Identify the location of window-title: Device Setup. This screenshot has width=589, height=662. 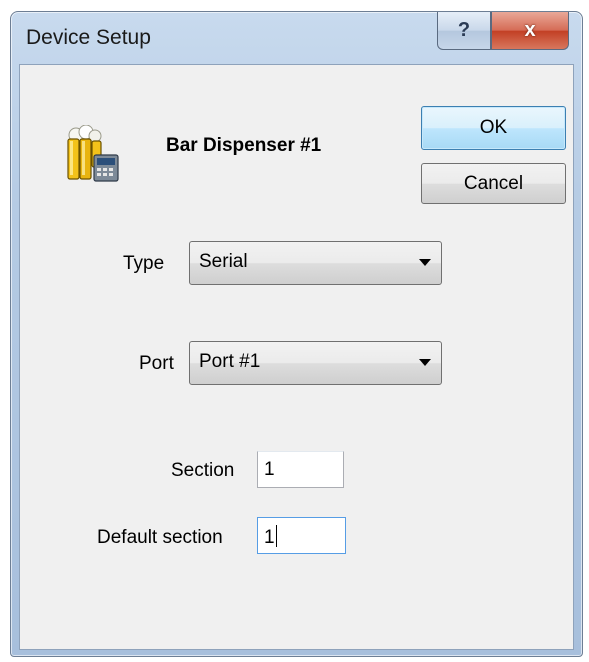
(88, 37).